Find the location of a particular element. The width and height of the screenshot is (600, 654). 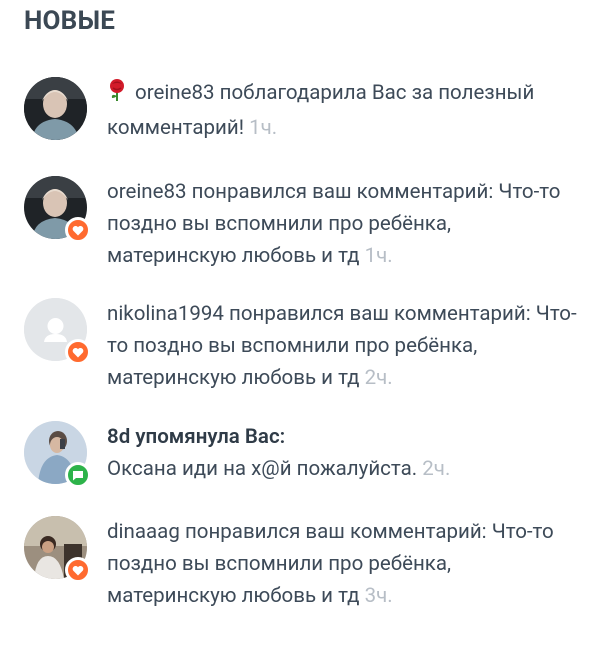

user-photo is located at coordinates (55, 108).